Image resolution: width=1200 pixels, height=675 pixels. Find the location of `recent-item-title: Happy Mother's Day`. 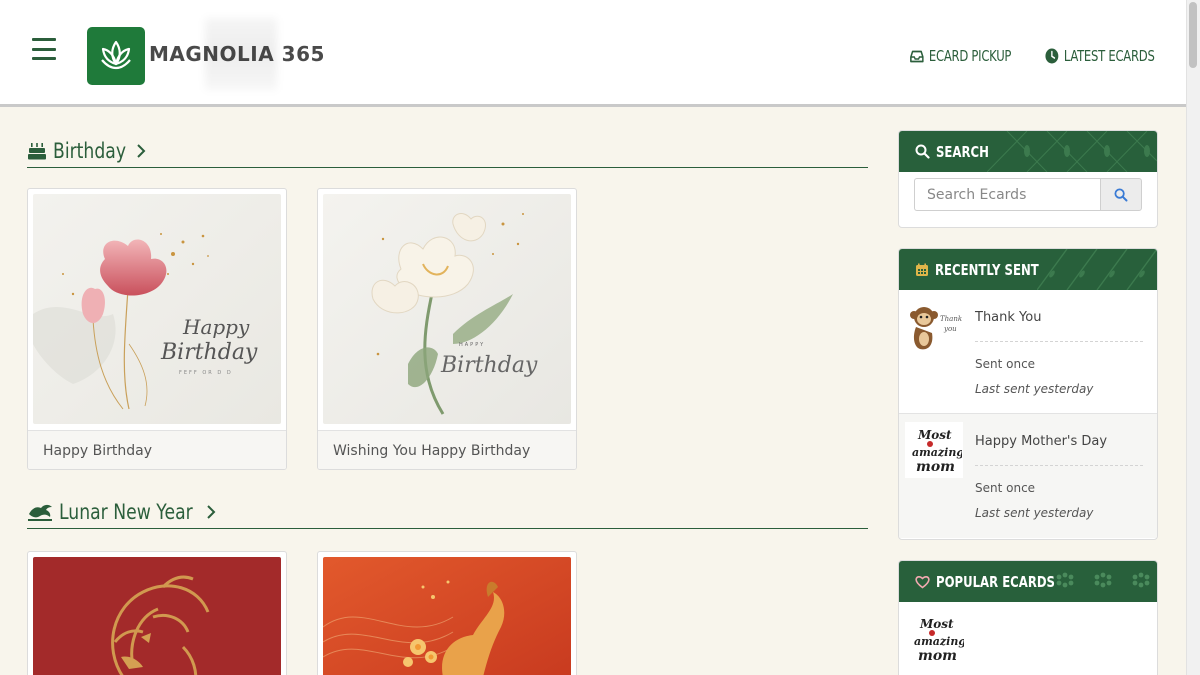

recent-item-title: Happy Mother's Day is located at coordinates (1041, 441).